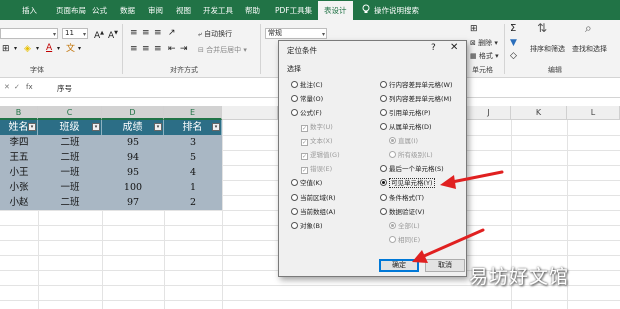  Describe the element at coordinates (519, 277) in the screenshot. I see `watermark-text: 易坊好文馆` at that location.